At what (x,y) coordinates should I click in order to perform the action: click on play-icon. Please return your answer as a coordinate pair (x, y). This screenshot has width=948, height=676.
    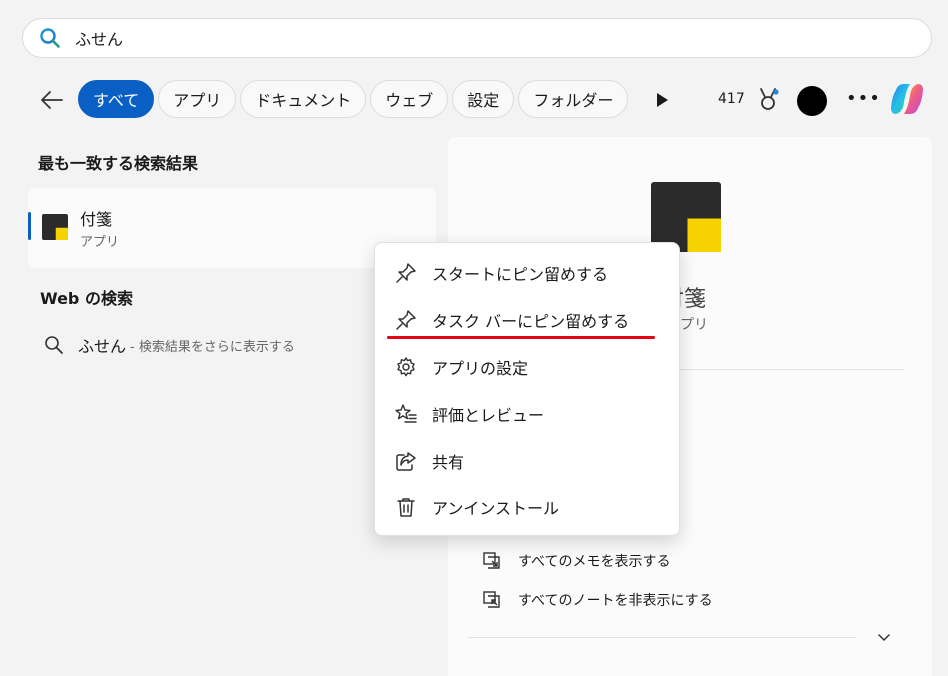
    Looking at the image, I should click on (662, 100).